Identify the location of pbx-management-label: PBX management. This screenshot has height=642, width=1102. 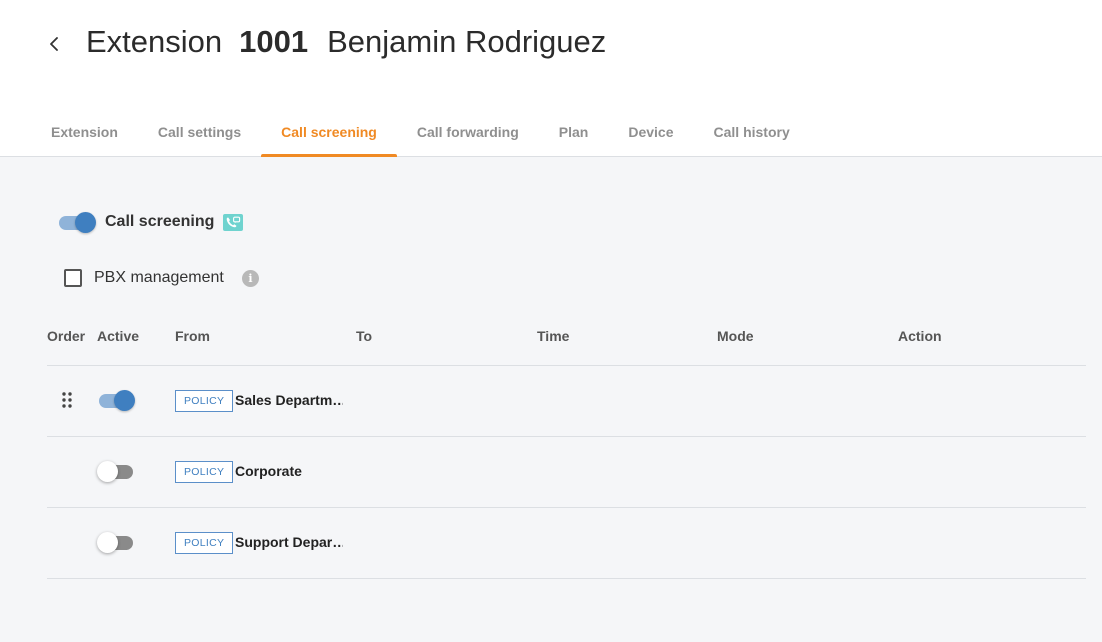
(159, 277).